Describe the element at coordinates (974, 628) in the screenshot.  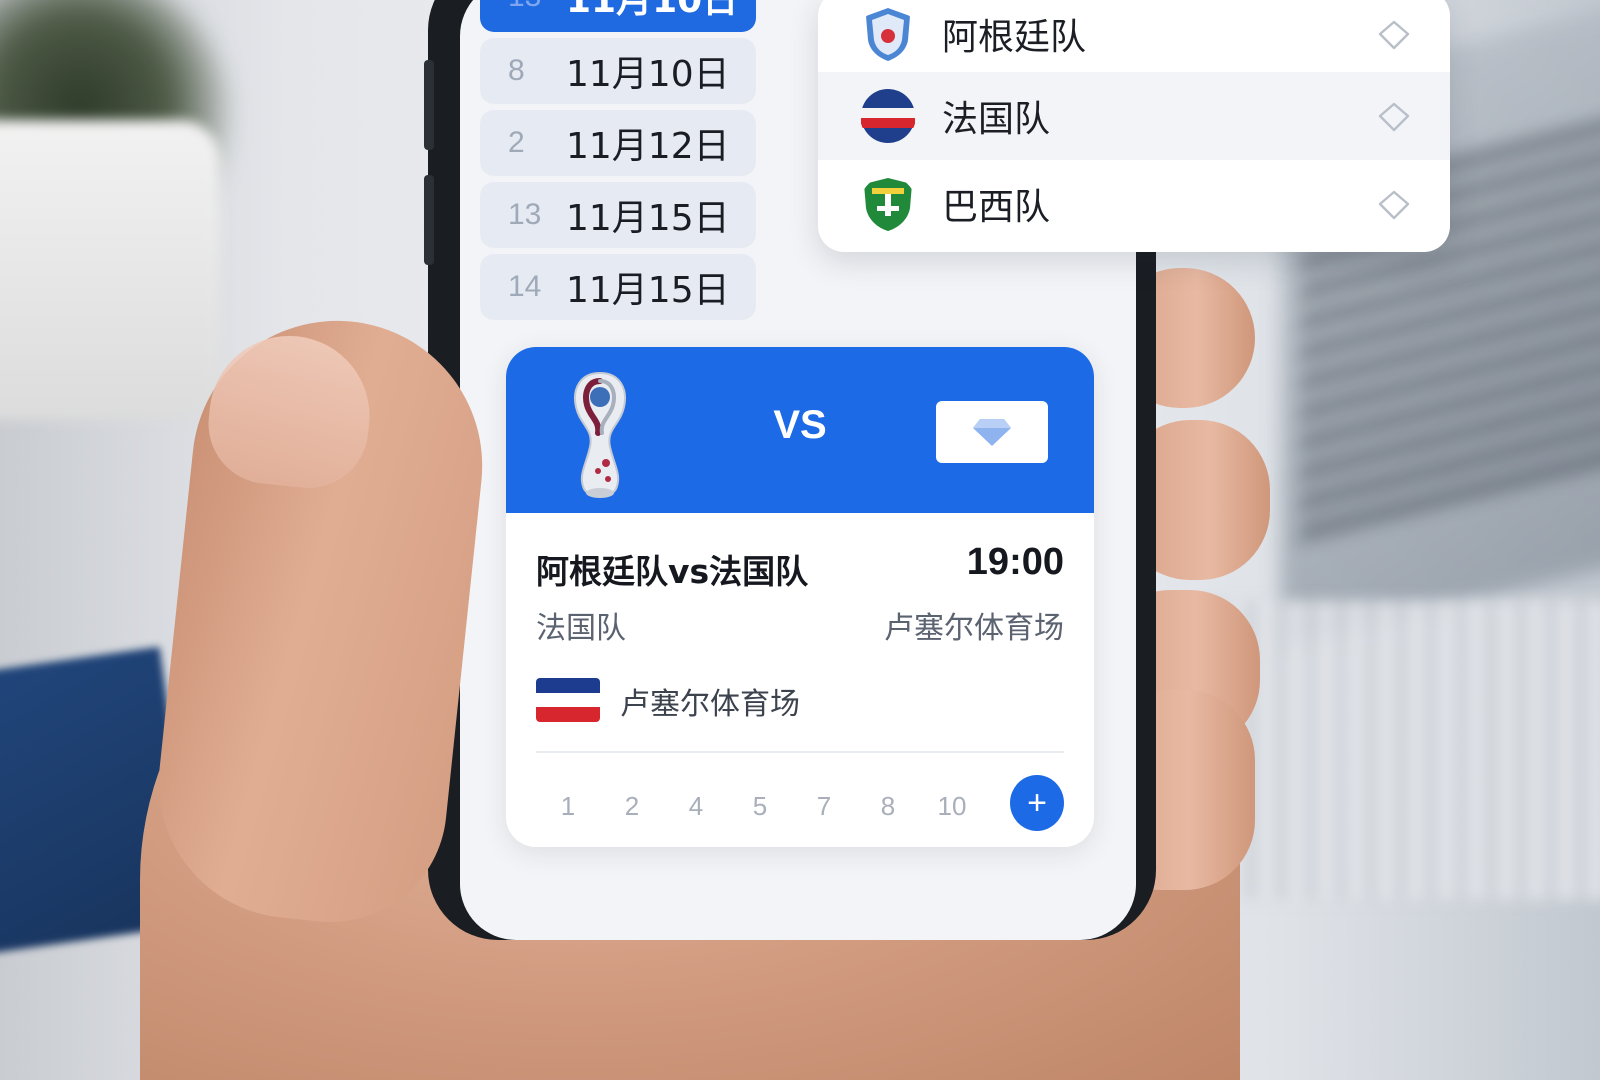
I see `match-venue-short: 卢塞尔体育场` at that location.